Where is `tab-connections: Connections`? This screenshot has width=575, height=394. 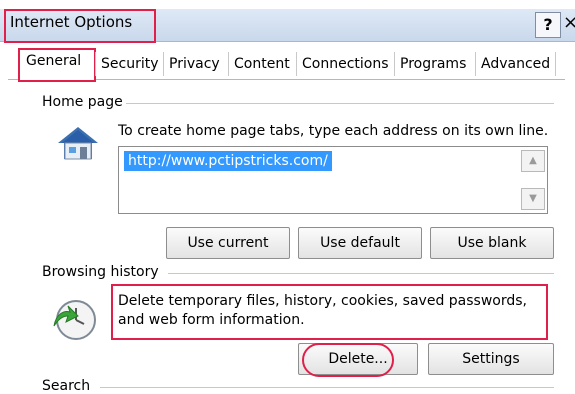
tab-connections: Connections is located at coordinates (345, 64).